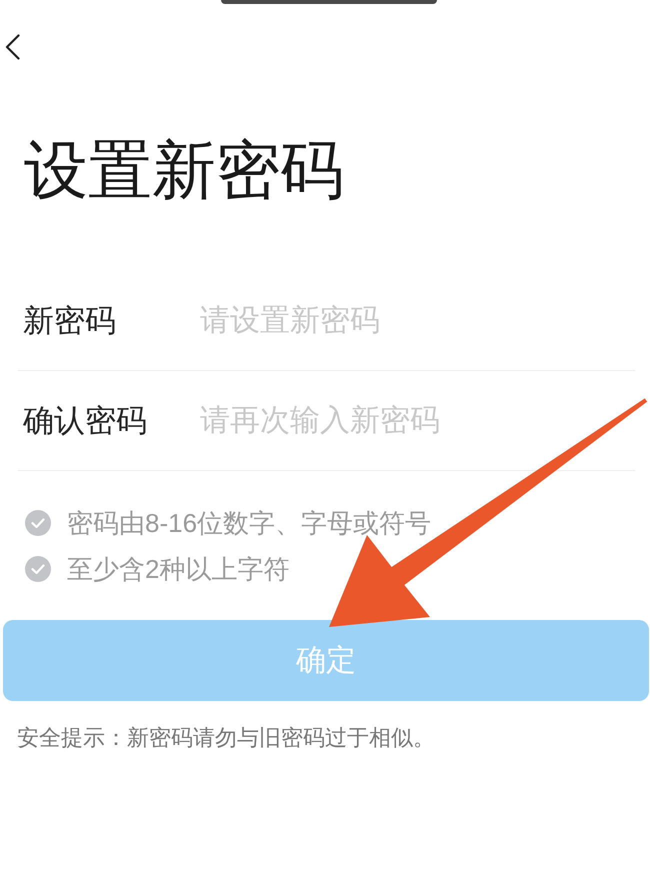  What do you see at coordinates (184, 170) in the screenshot?
I see `page-title: 设置新密码` at bounding box center [184, 170].